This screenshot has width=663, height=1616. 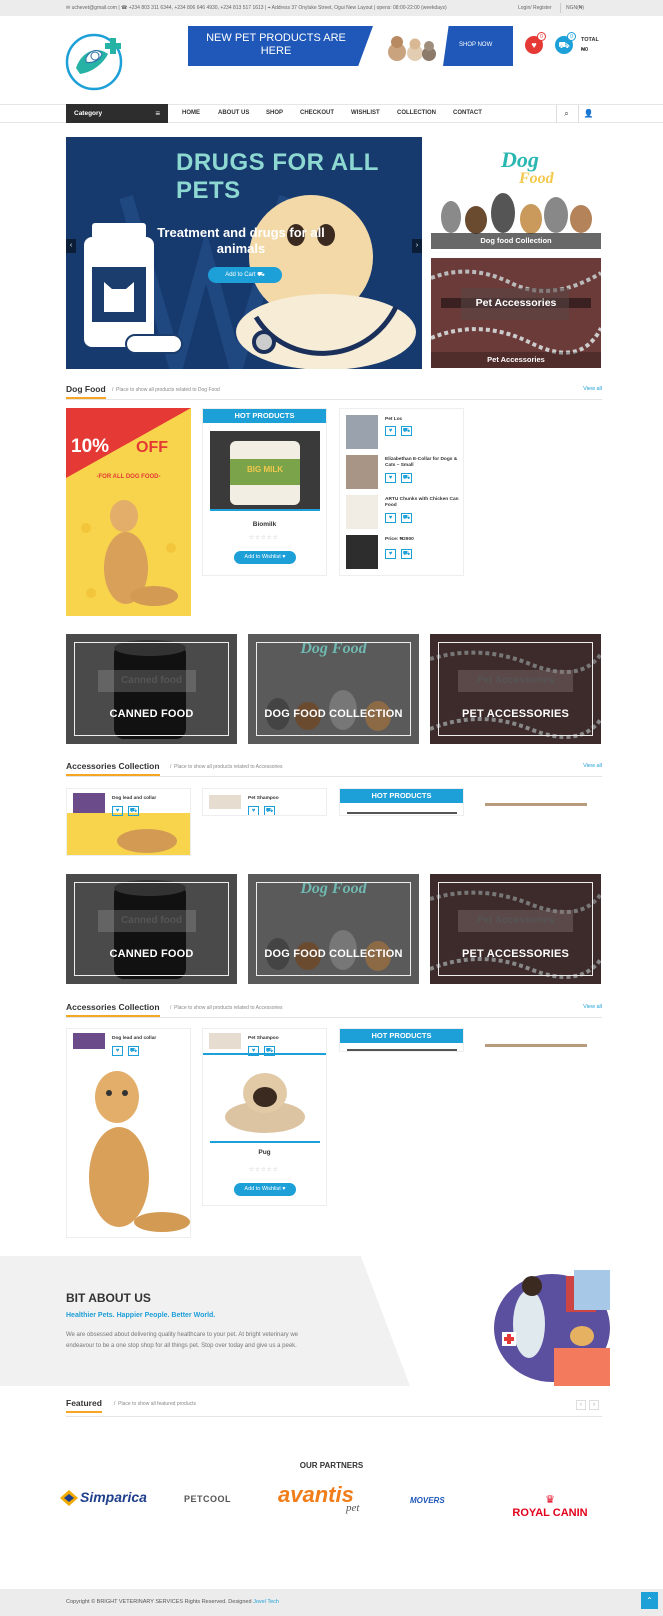 What do you see at coordinates (594, 1405) in the screenshot?
I see `featured-next-arrow: ›` at bounding box center [594, 1405].